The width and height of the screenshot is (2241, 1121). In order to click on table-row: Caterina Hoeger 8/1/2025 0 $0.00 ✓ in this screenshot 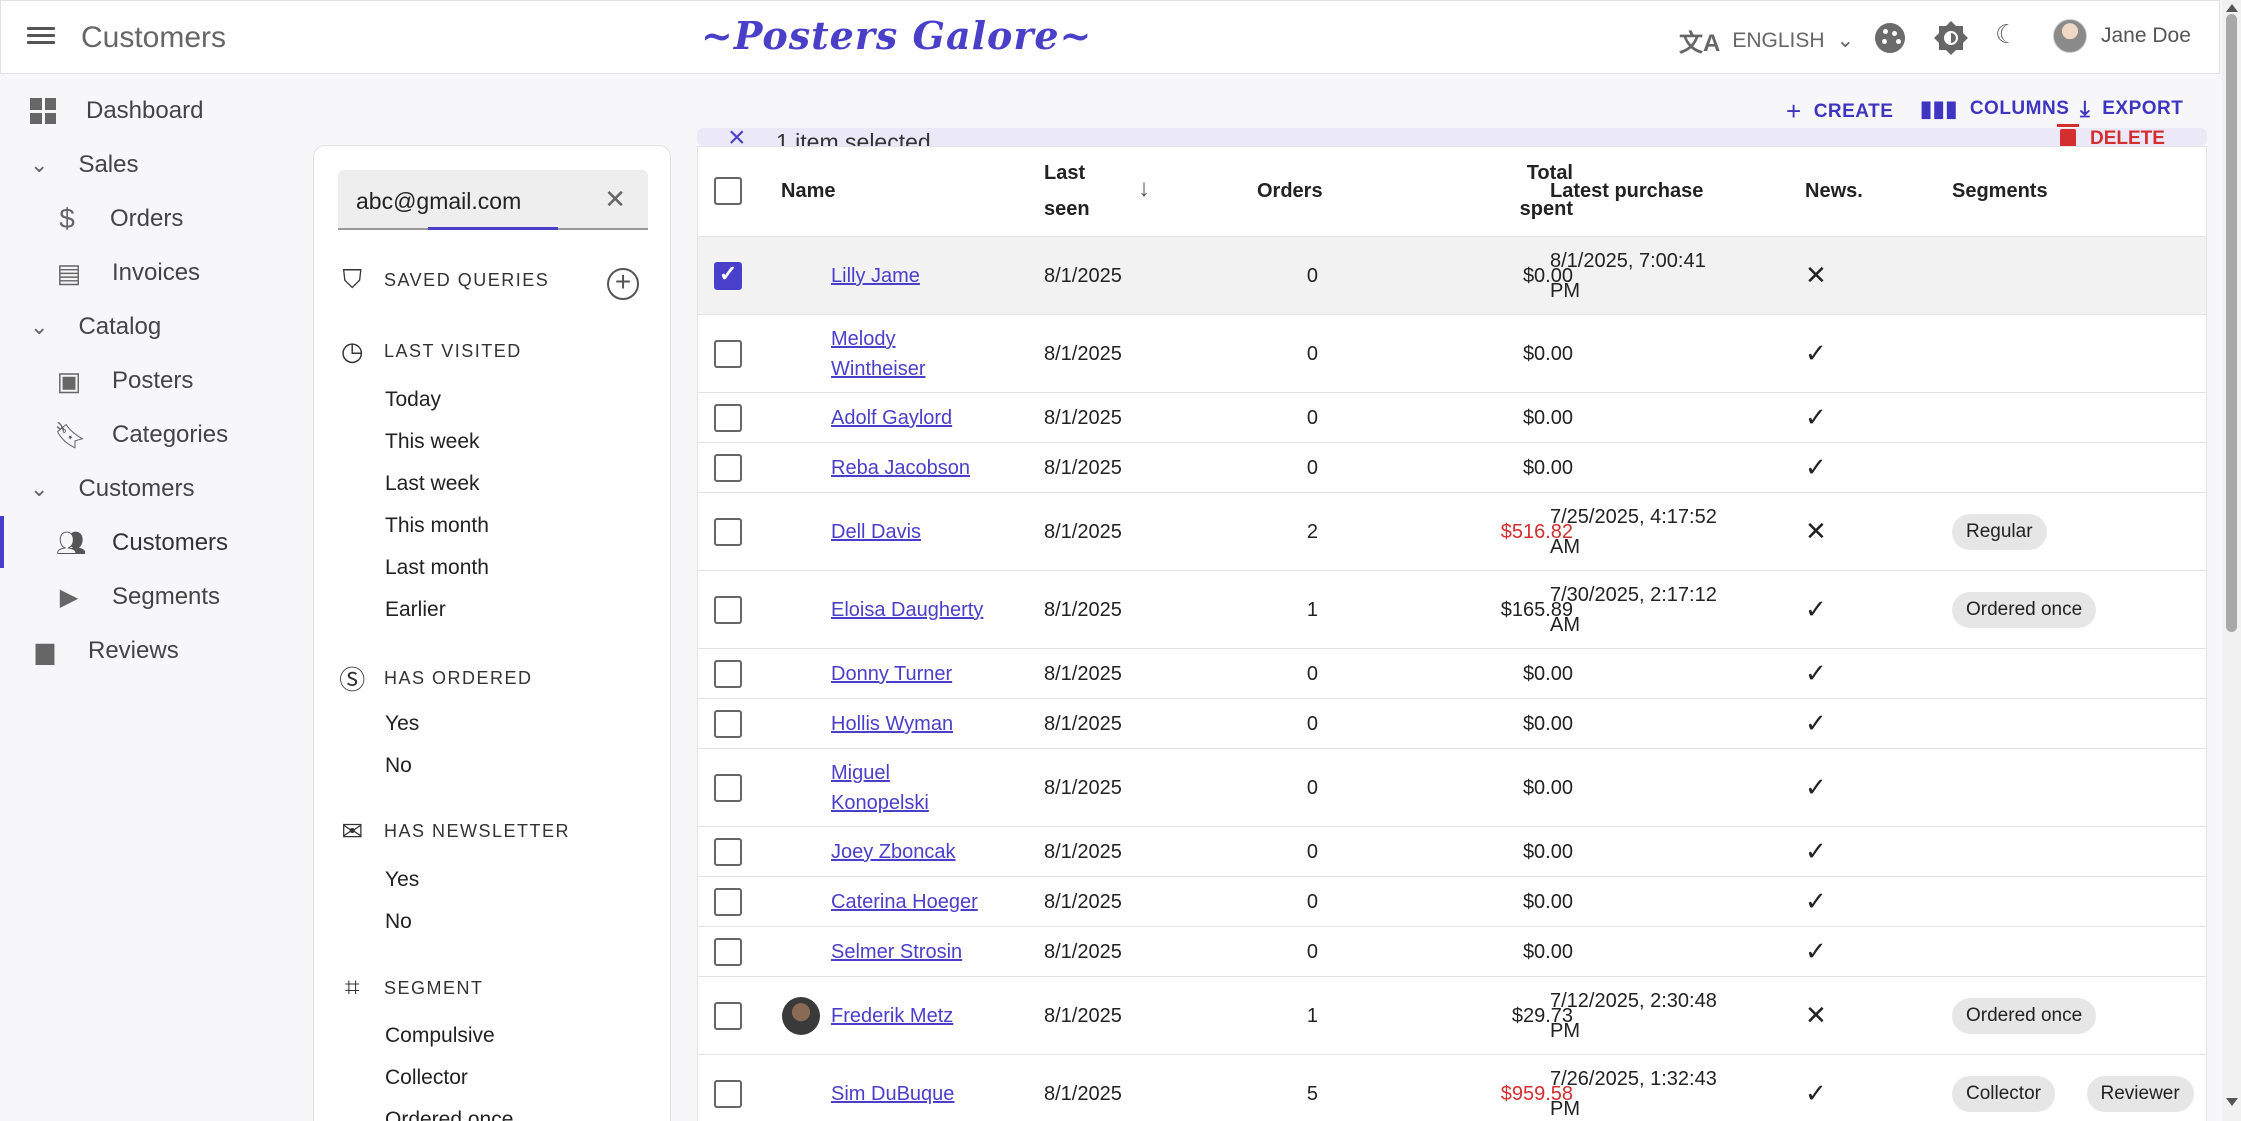, I will do `click(1452, 901)`.